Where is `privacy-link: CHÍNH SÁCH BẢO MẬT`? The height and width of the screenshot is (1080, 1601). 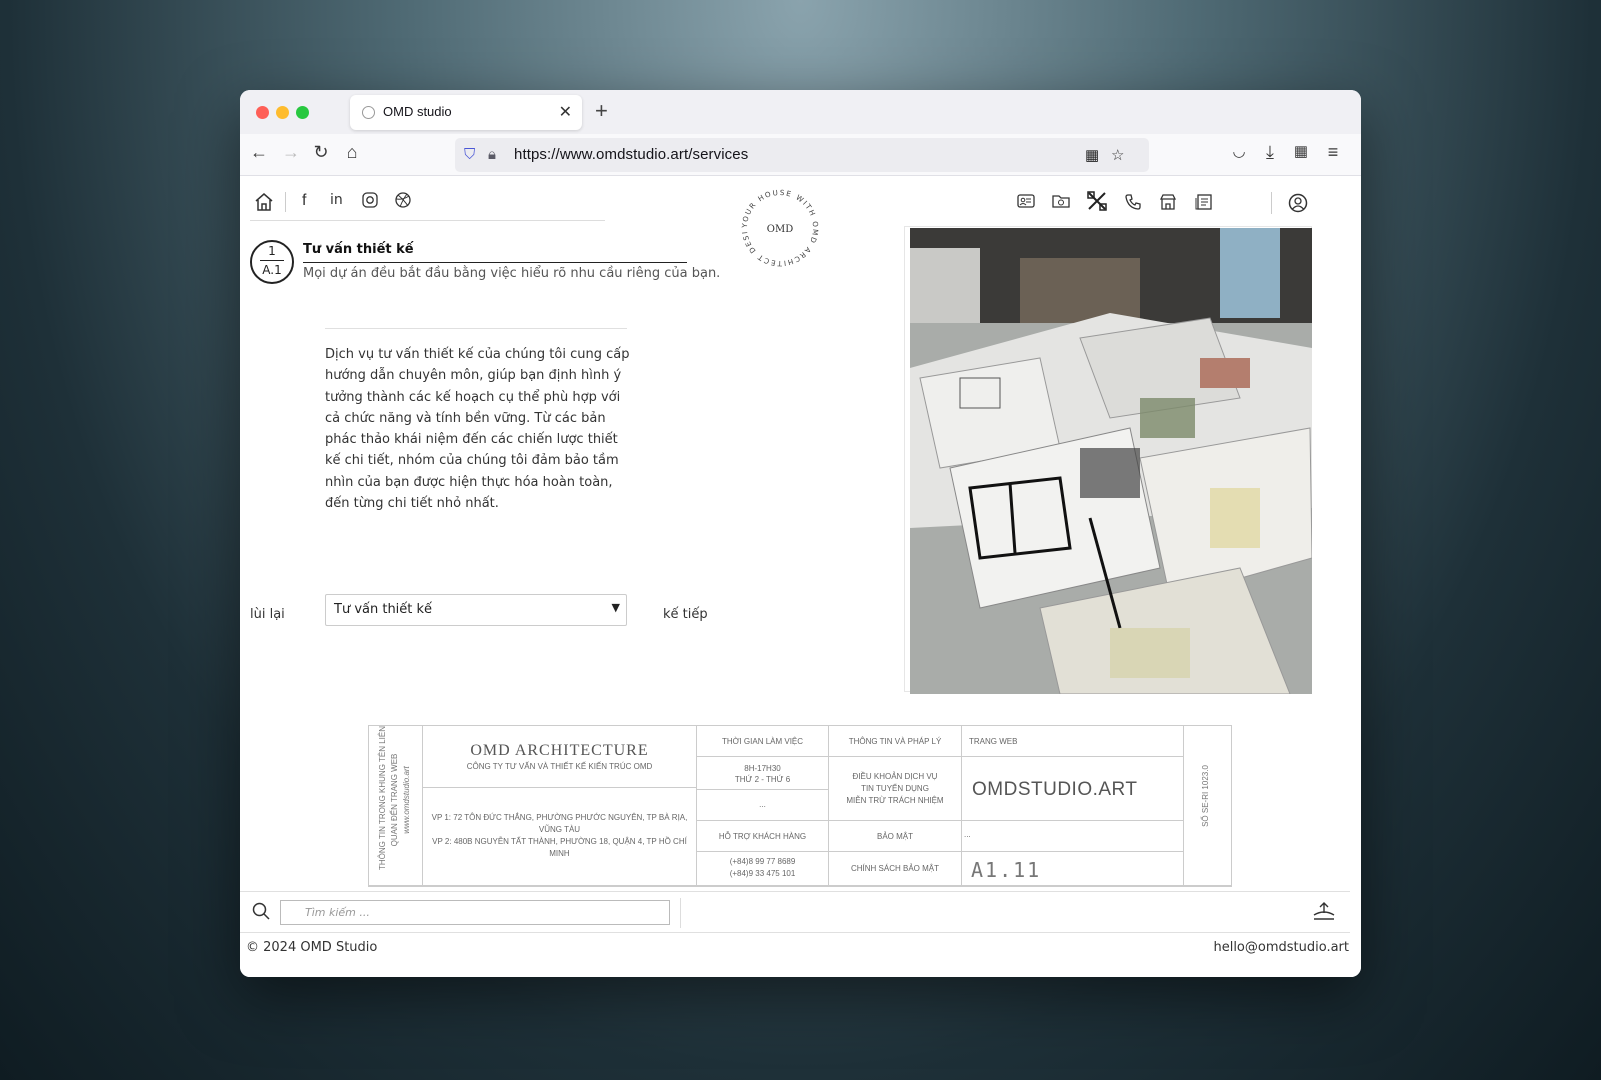
privacy-link: CHÍNH SÁCH BẢO MẬT is located at coordinates (895, 869).